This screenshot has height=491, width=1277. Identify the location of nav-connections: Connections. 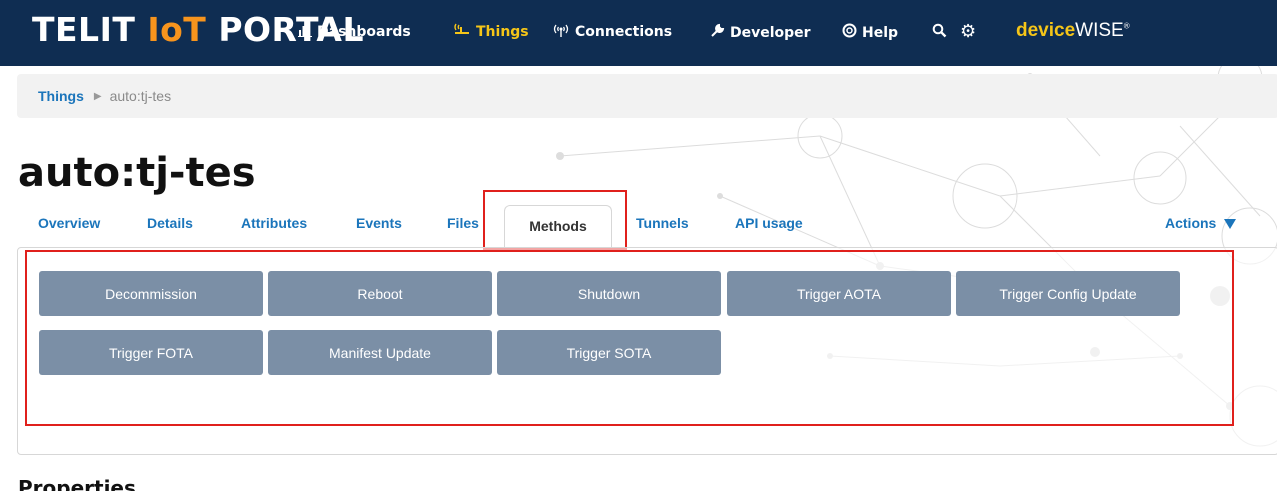
(612, 32).